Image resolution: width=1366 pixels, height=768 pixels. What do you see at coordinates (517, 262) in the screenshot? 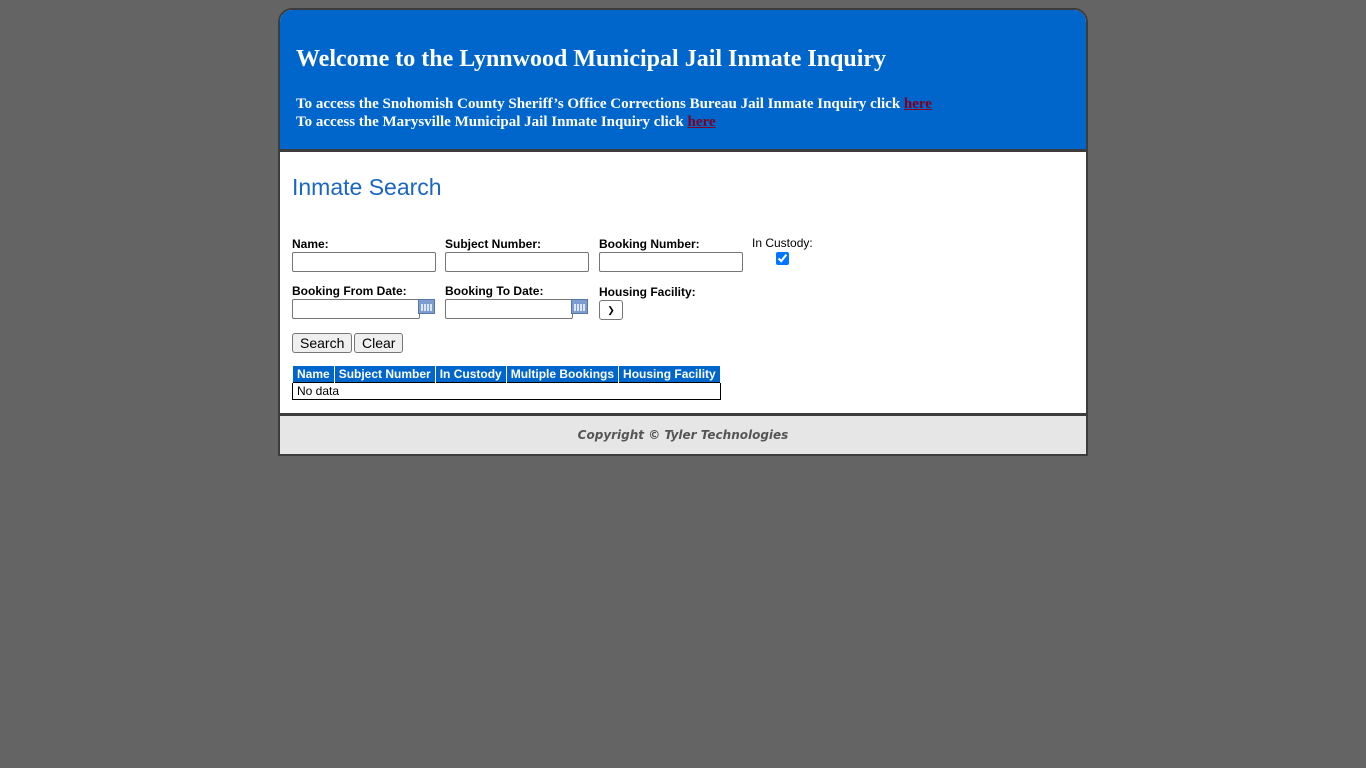
I see `subject-number-input` at bounding box center [517, 262].